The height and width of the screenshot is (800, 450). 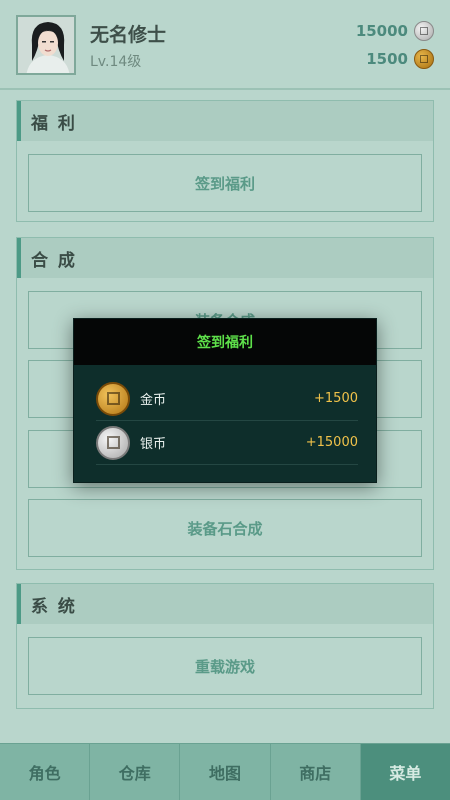 I want to click on section-header-synthesis: 合 成, so click(x=225, y=258).